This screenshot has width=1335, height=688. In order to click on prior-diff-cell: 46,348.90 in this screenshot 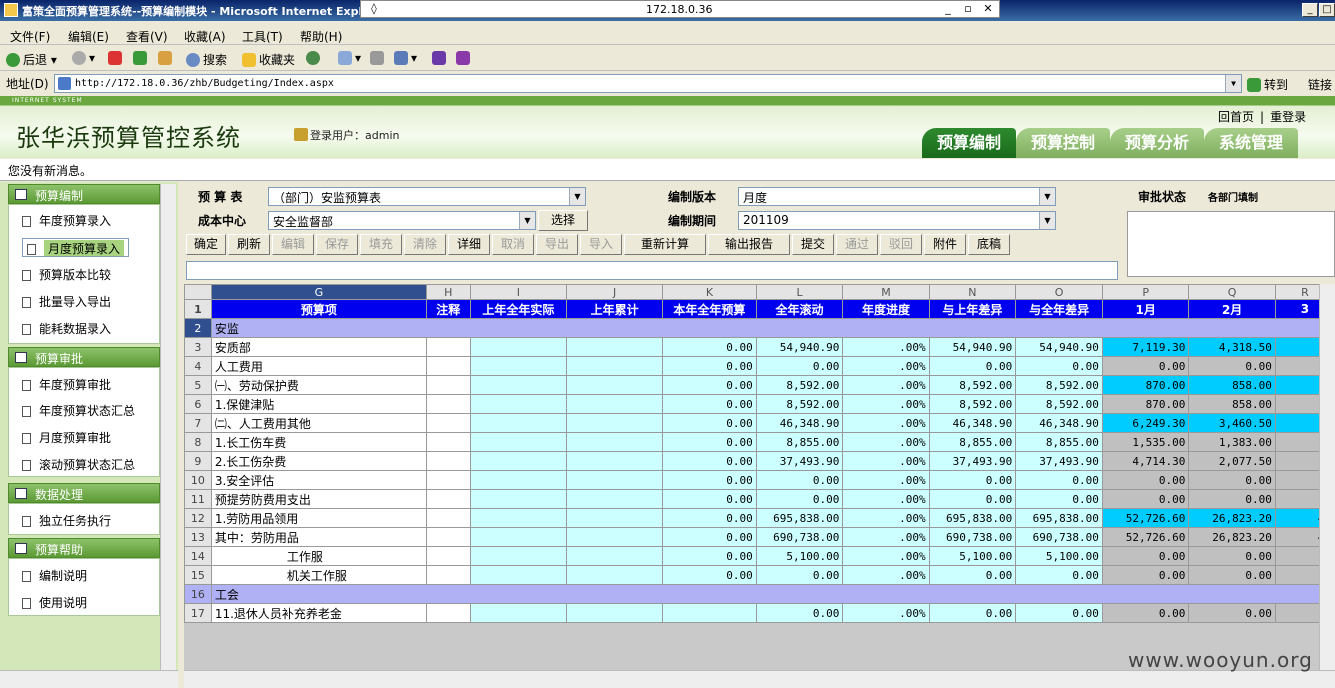, I will do `click(972, 423)`.